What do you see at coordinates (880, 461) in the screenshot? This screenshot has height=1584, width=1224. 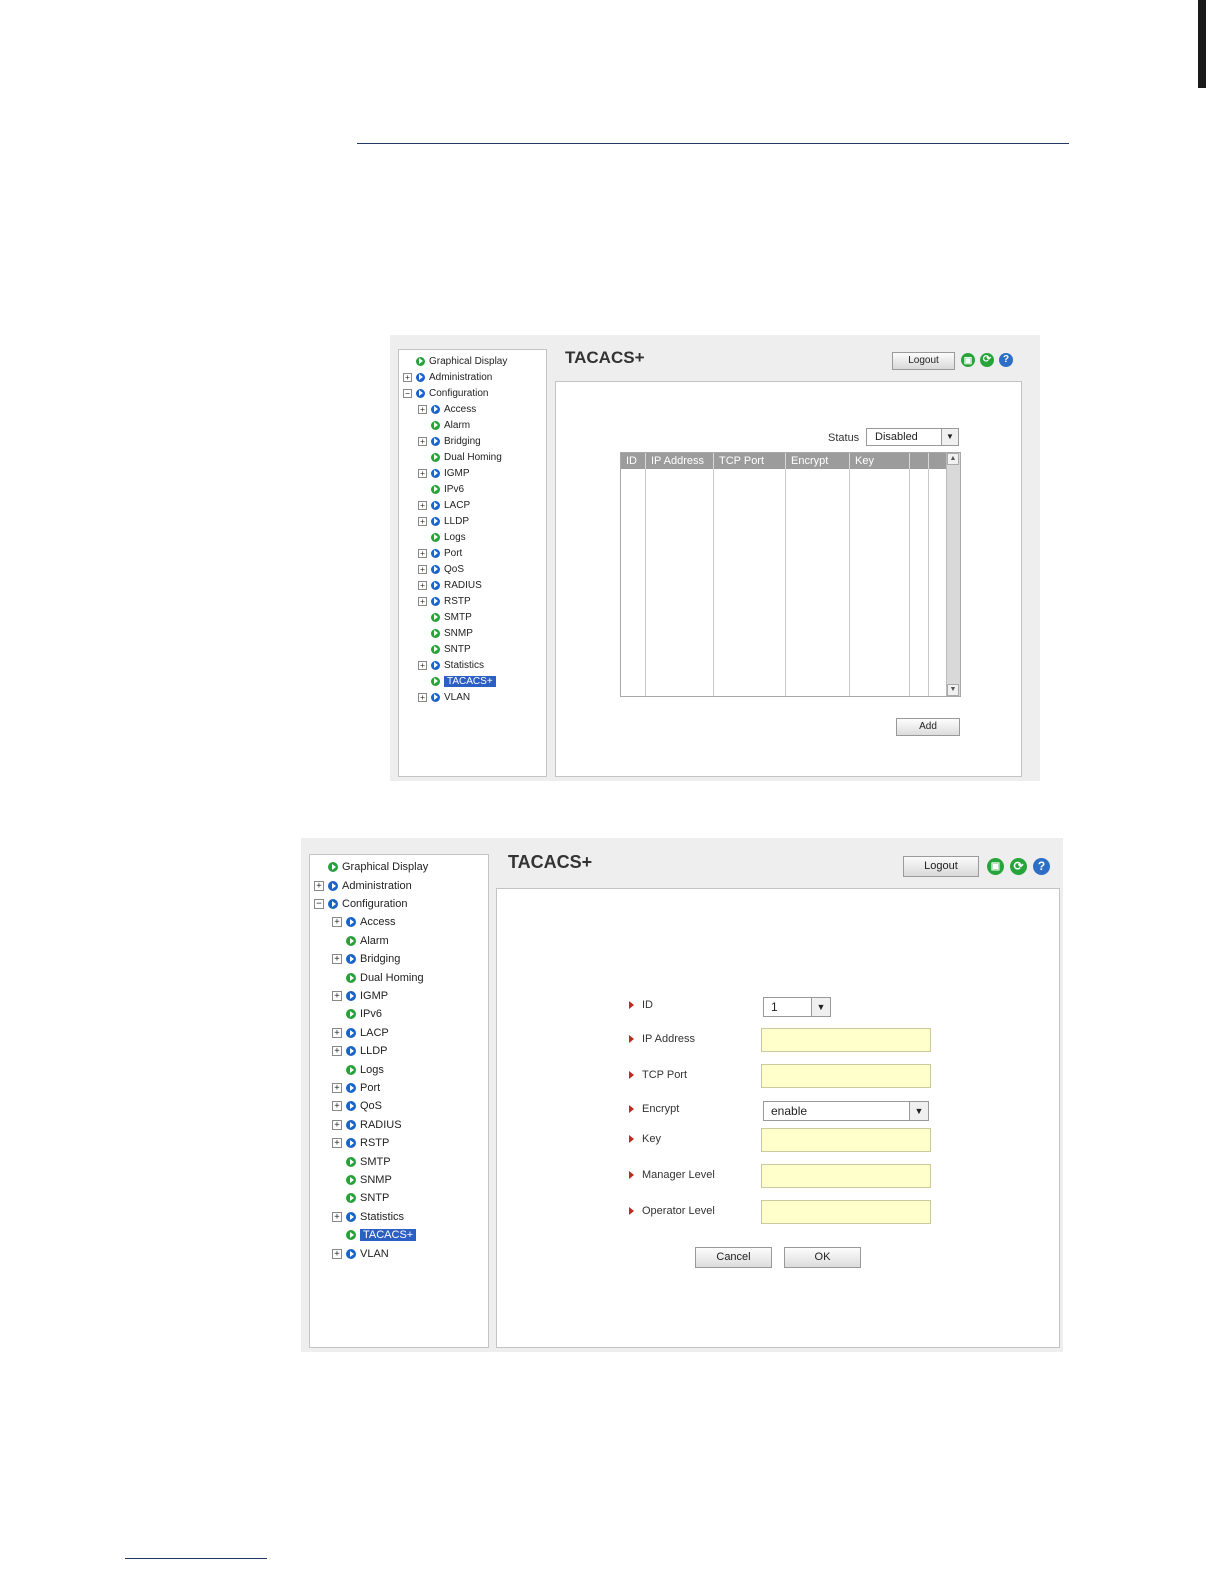 I see `column-header-key: Key` at bounding box center [880, 461].